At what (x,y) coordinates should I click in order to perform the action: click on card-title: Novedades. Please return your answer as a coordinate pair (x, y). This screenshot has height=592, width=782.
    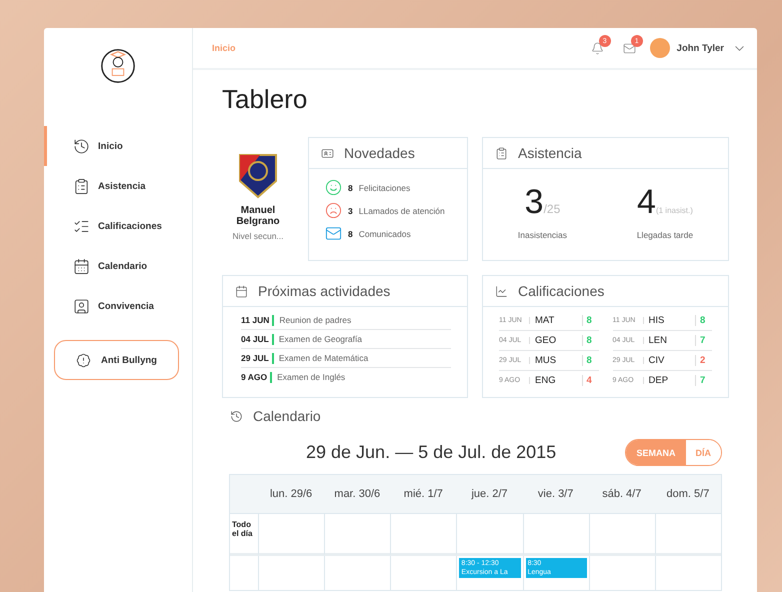
    Looking at the image, I should click on (379, 153).